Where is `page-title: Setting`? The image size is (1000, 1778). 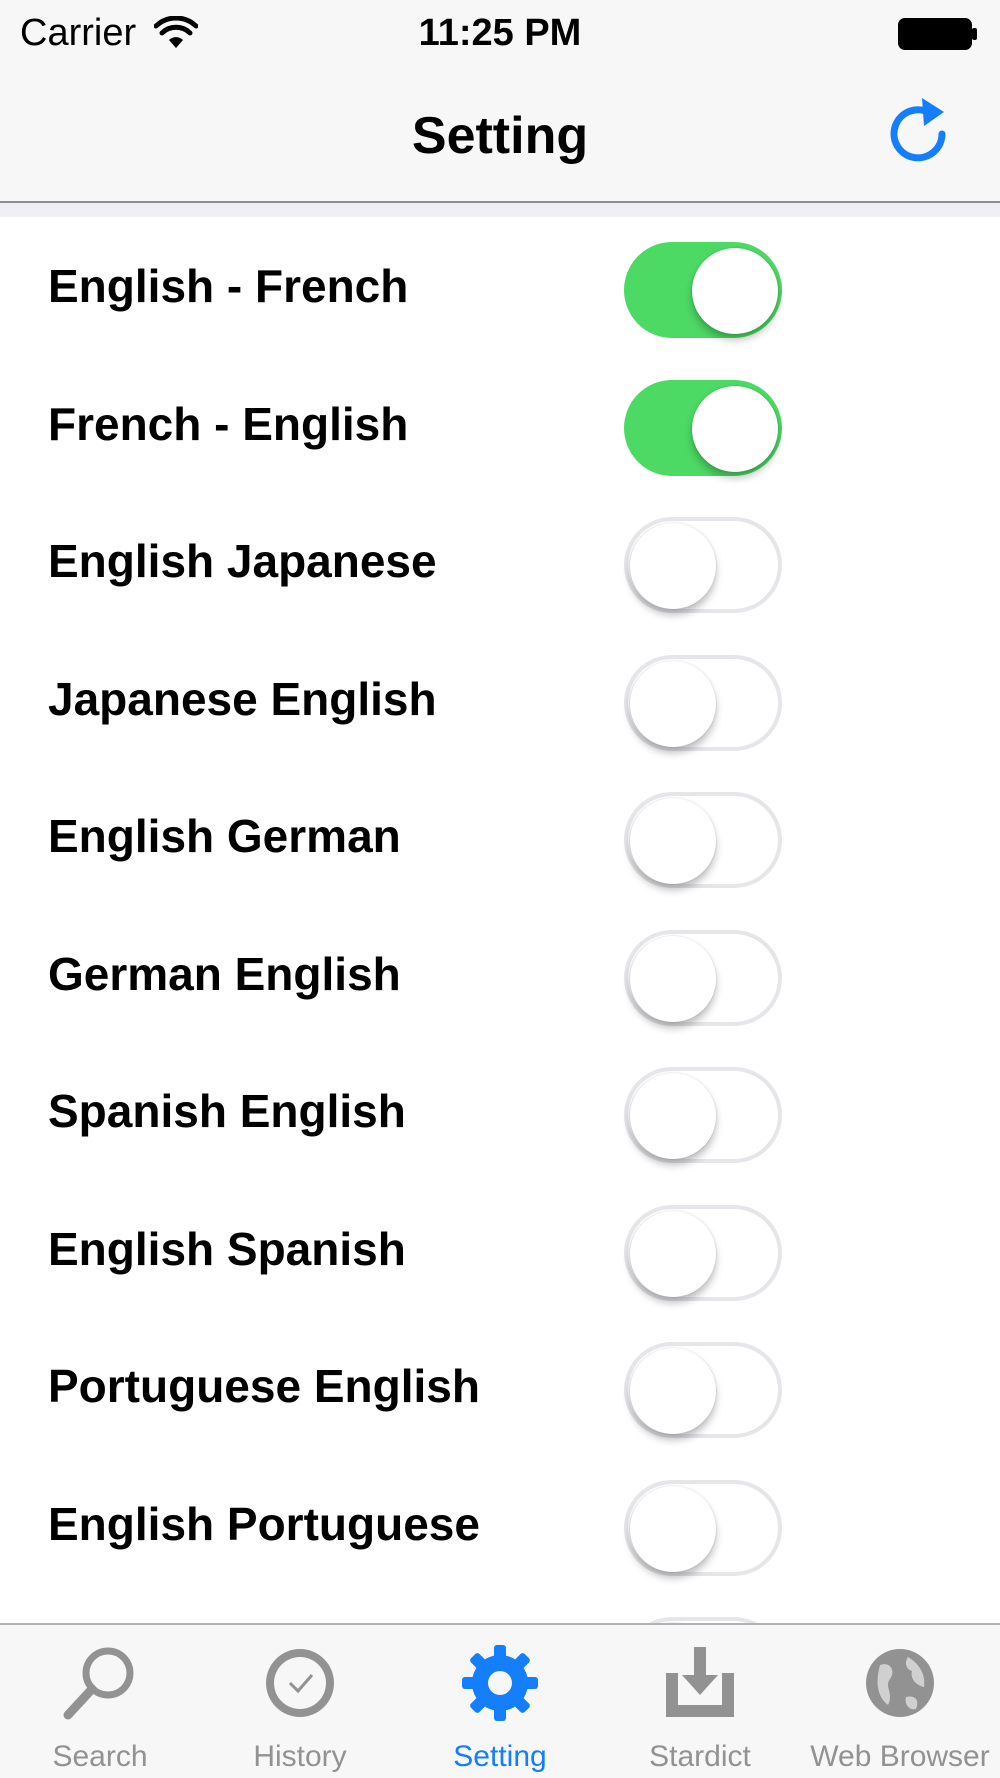
page-title: Setting is located at coordinates (500, 136).